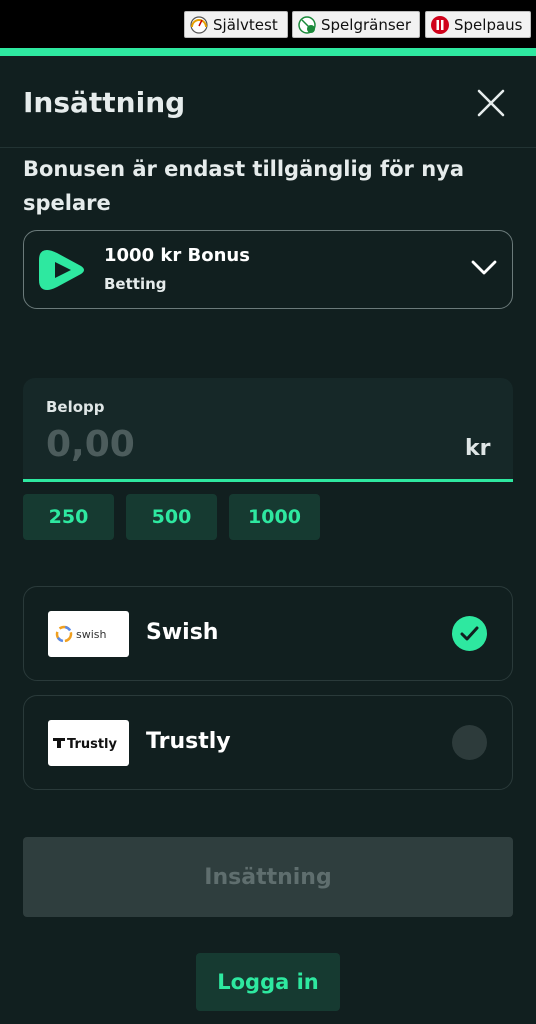 The height and width of the screenshot is (1024, 536). Describe the element at coordinates (68, 517) in the screenshot. I see `quick-amount-250: 250` at that location.